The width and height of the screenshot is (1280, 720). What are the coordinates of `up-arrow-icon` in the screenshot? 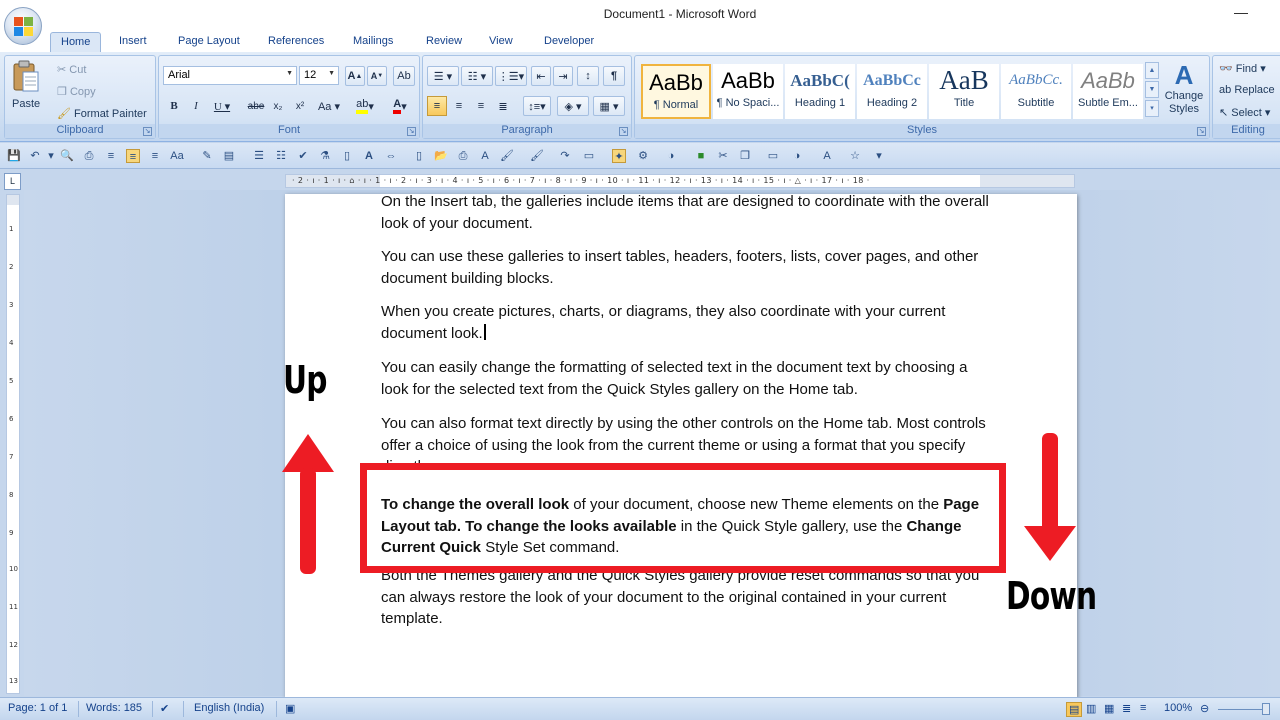 It's located at (308, 504).